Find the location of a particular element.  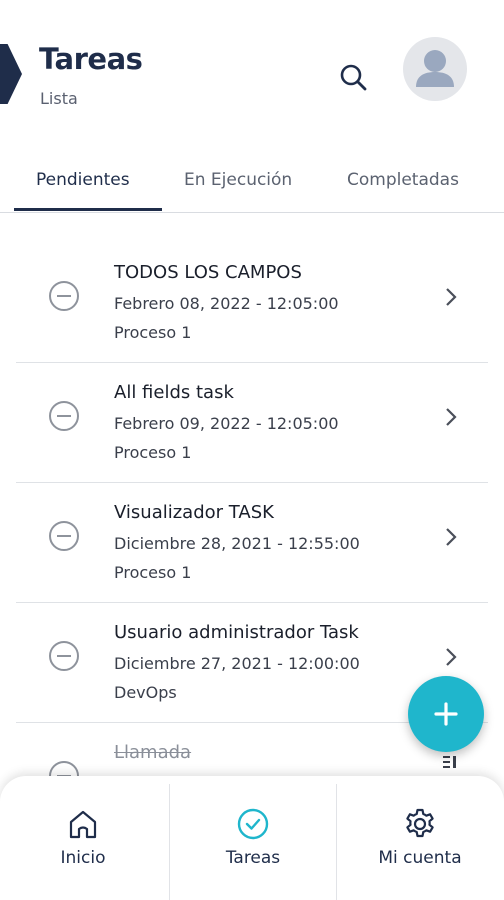

nav-inicio: Inicio is located at coordinates (83, 838).